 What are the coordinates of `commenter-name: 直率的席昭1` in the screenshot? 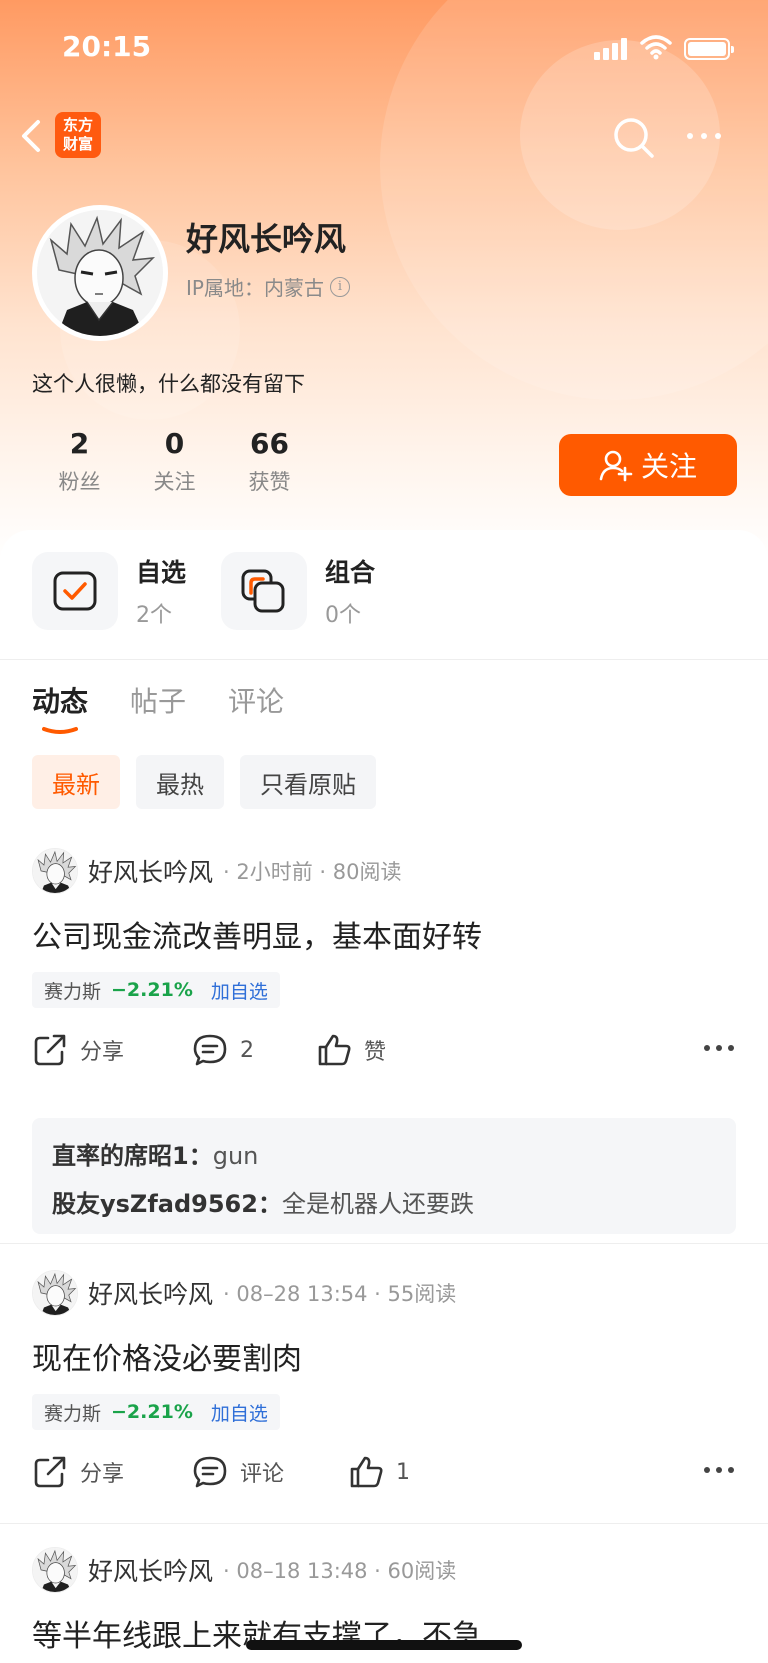 It's located at (120, 1156).